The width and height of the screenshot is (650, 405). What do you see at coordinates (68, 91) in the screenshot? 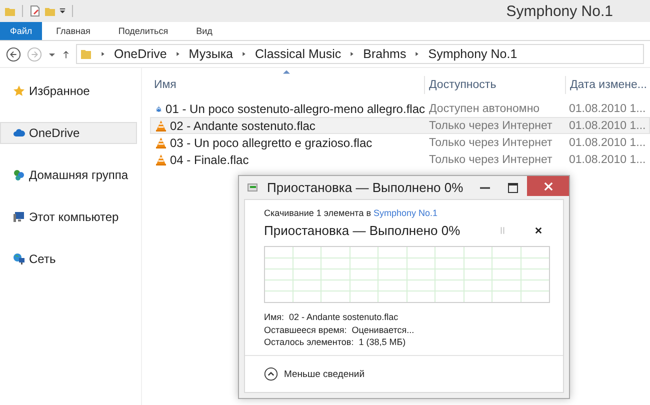
I see `sidebar-item: Избранное` at bounding box center [68, 91].